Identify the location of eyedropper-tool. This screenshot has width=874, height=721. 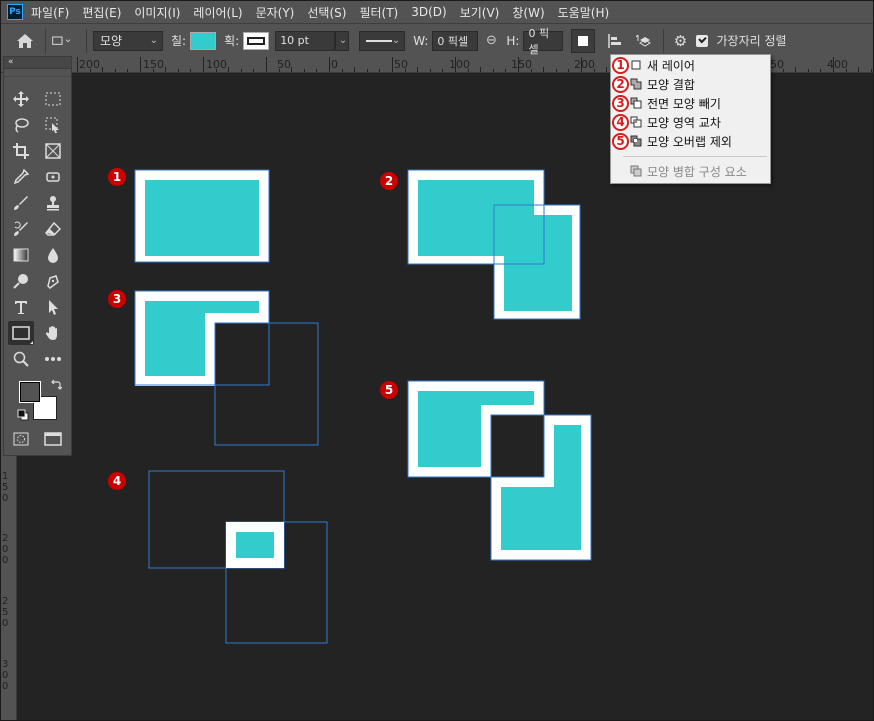
(21, 177).